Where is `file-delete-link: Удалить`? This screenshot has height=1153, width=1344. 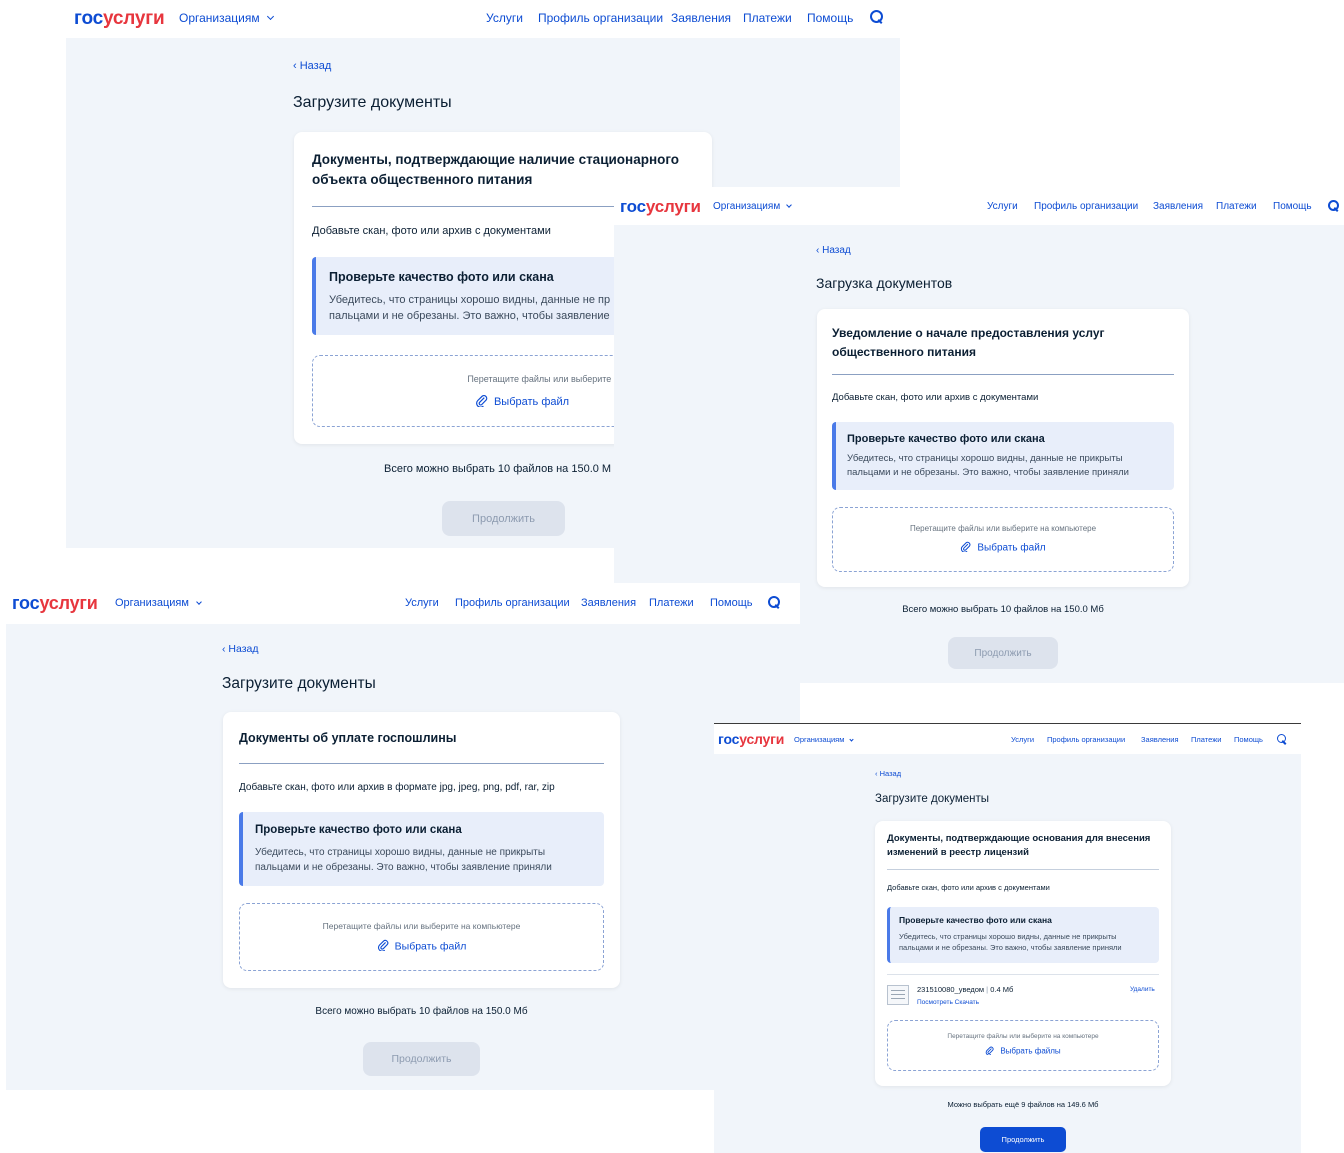 file-delete-link: Удалить is located at coordinates (1142, 989).